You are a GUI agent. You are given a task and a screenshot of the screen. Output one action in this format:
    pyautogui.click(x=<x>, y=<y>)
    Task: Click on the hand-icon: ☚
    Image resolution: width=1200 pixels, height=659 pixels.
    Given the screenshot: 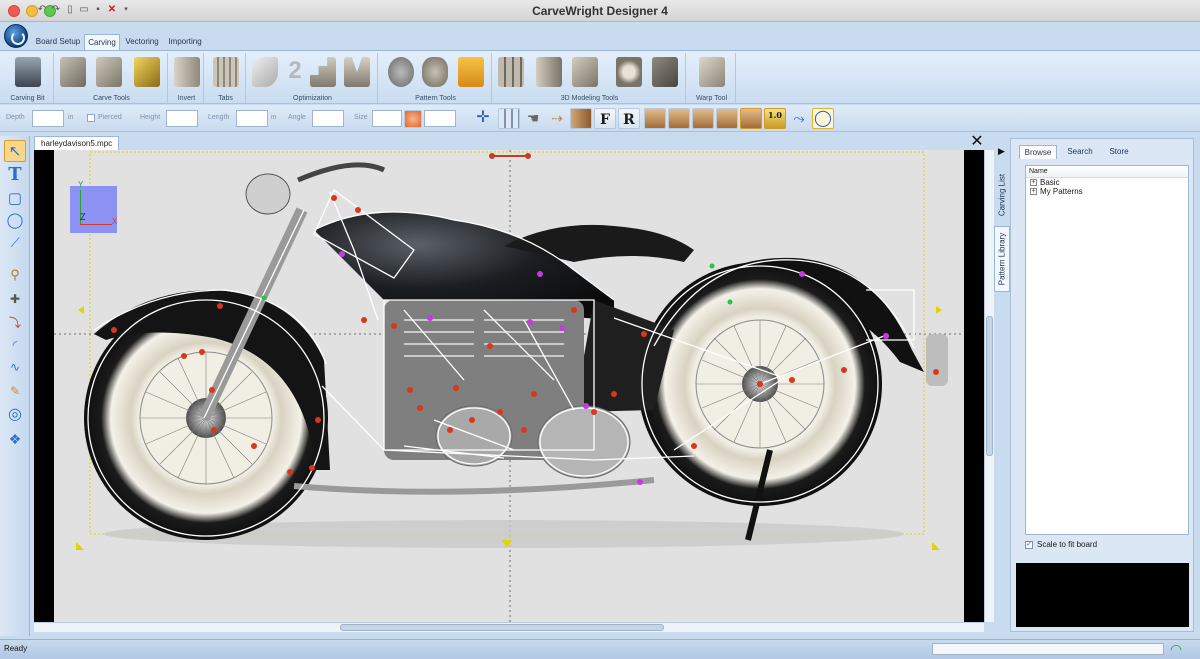 What is the action you would take?
    pyautogui.click(x=533, y=118)
    